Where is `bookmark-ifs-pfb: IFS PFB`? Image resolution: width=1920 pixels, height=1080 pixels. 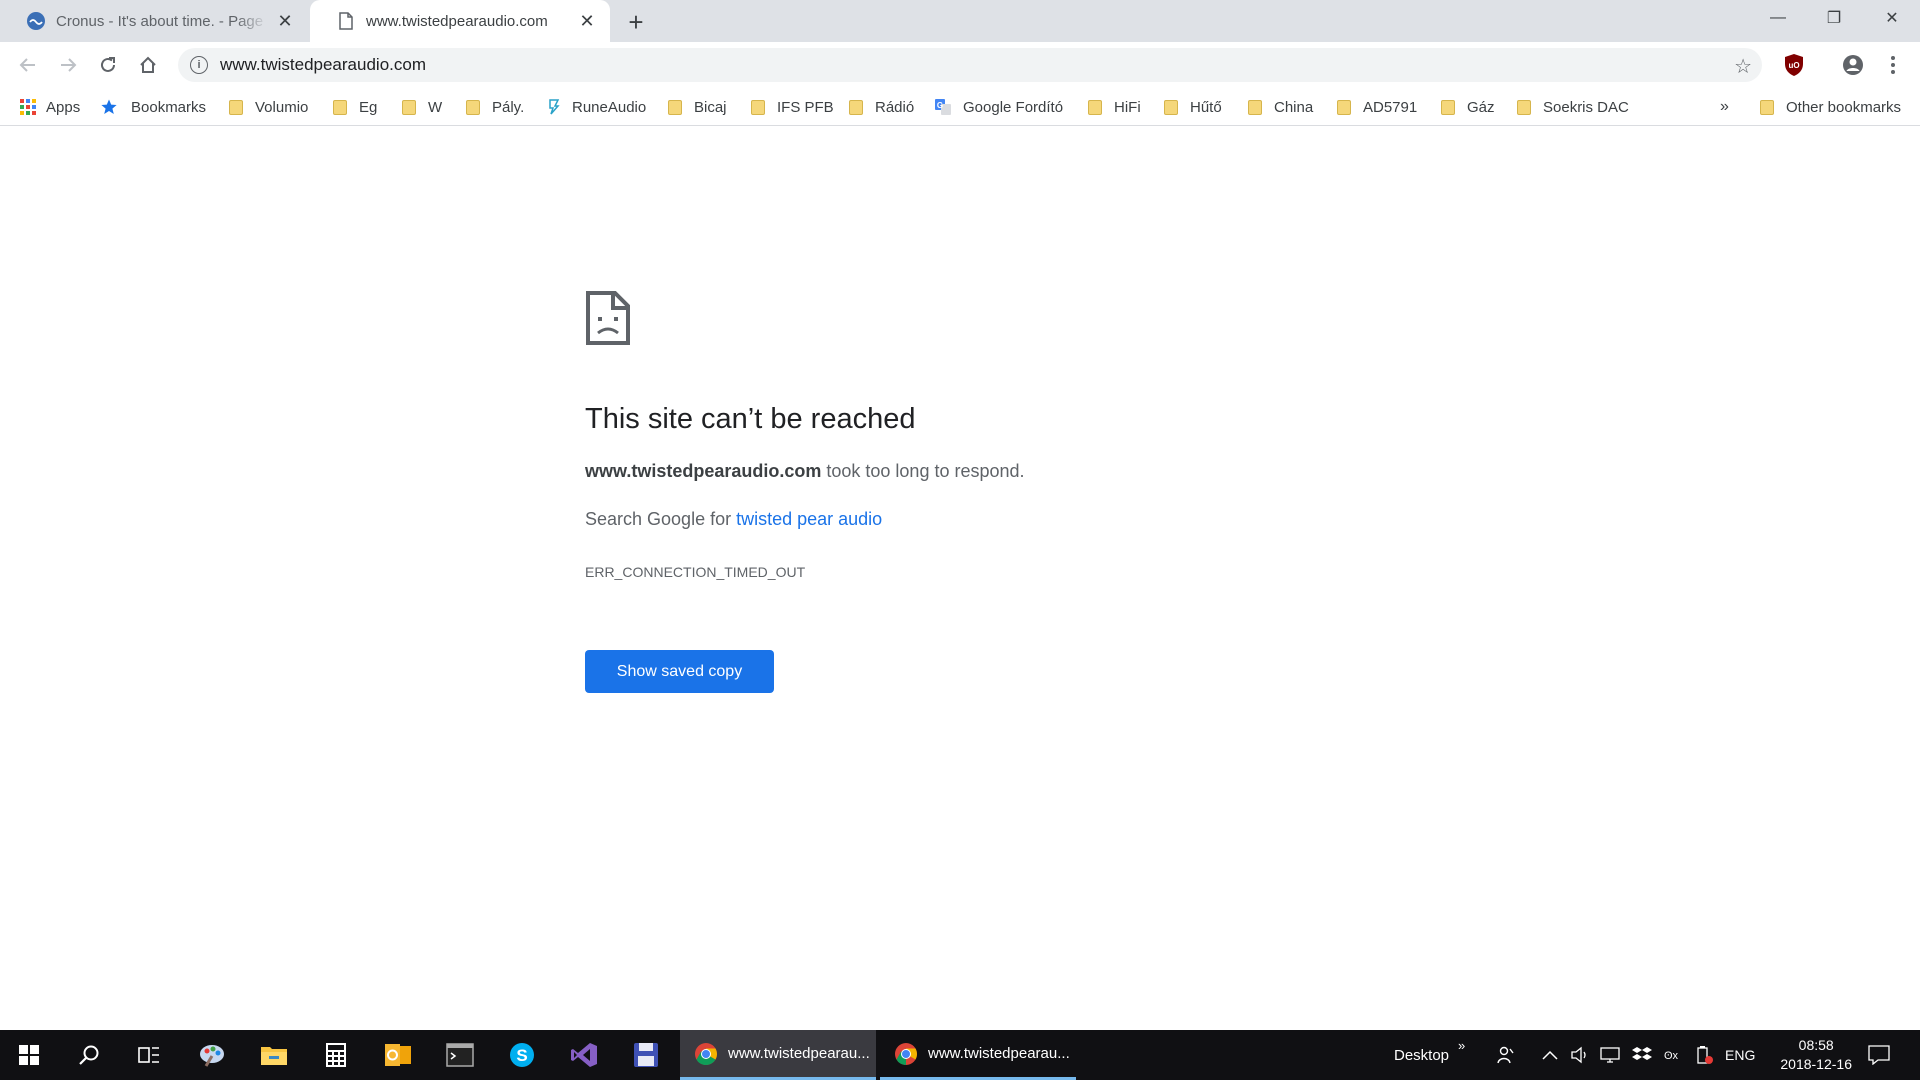 bookmark-ifs-pfb: IFS PFB is located at coordinates (792, 107).